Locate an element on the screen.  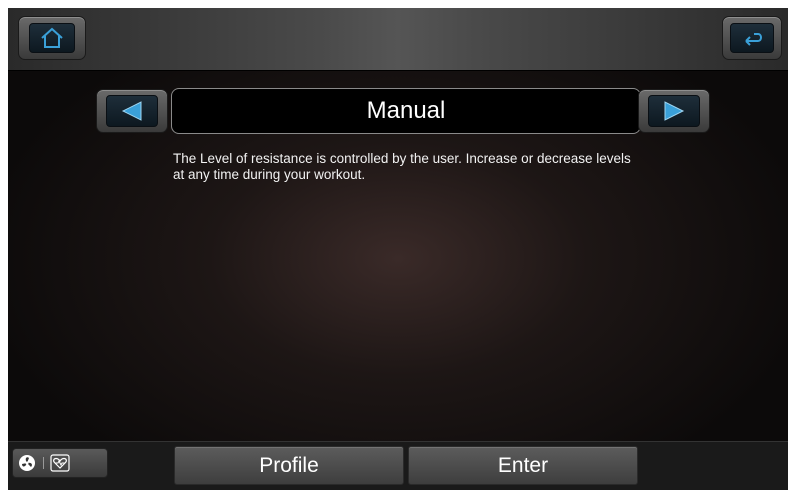
home-icon is located at coordinates (52, 38).